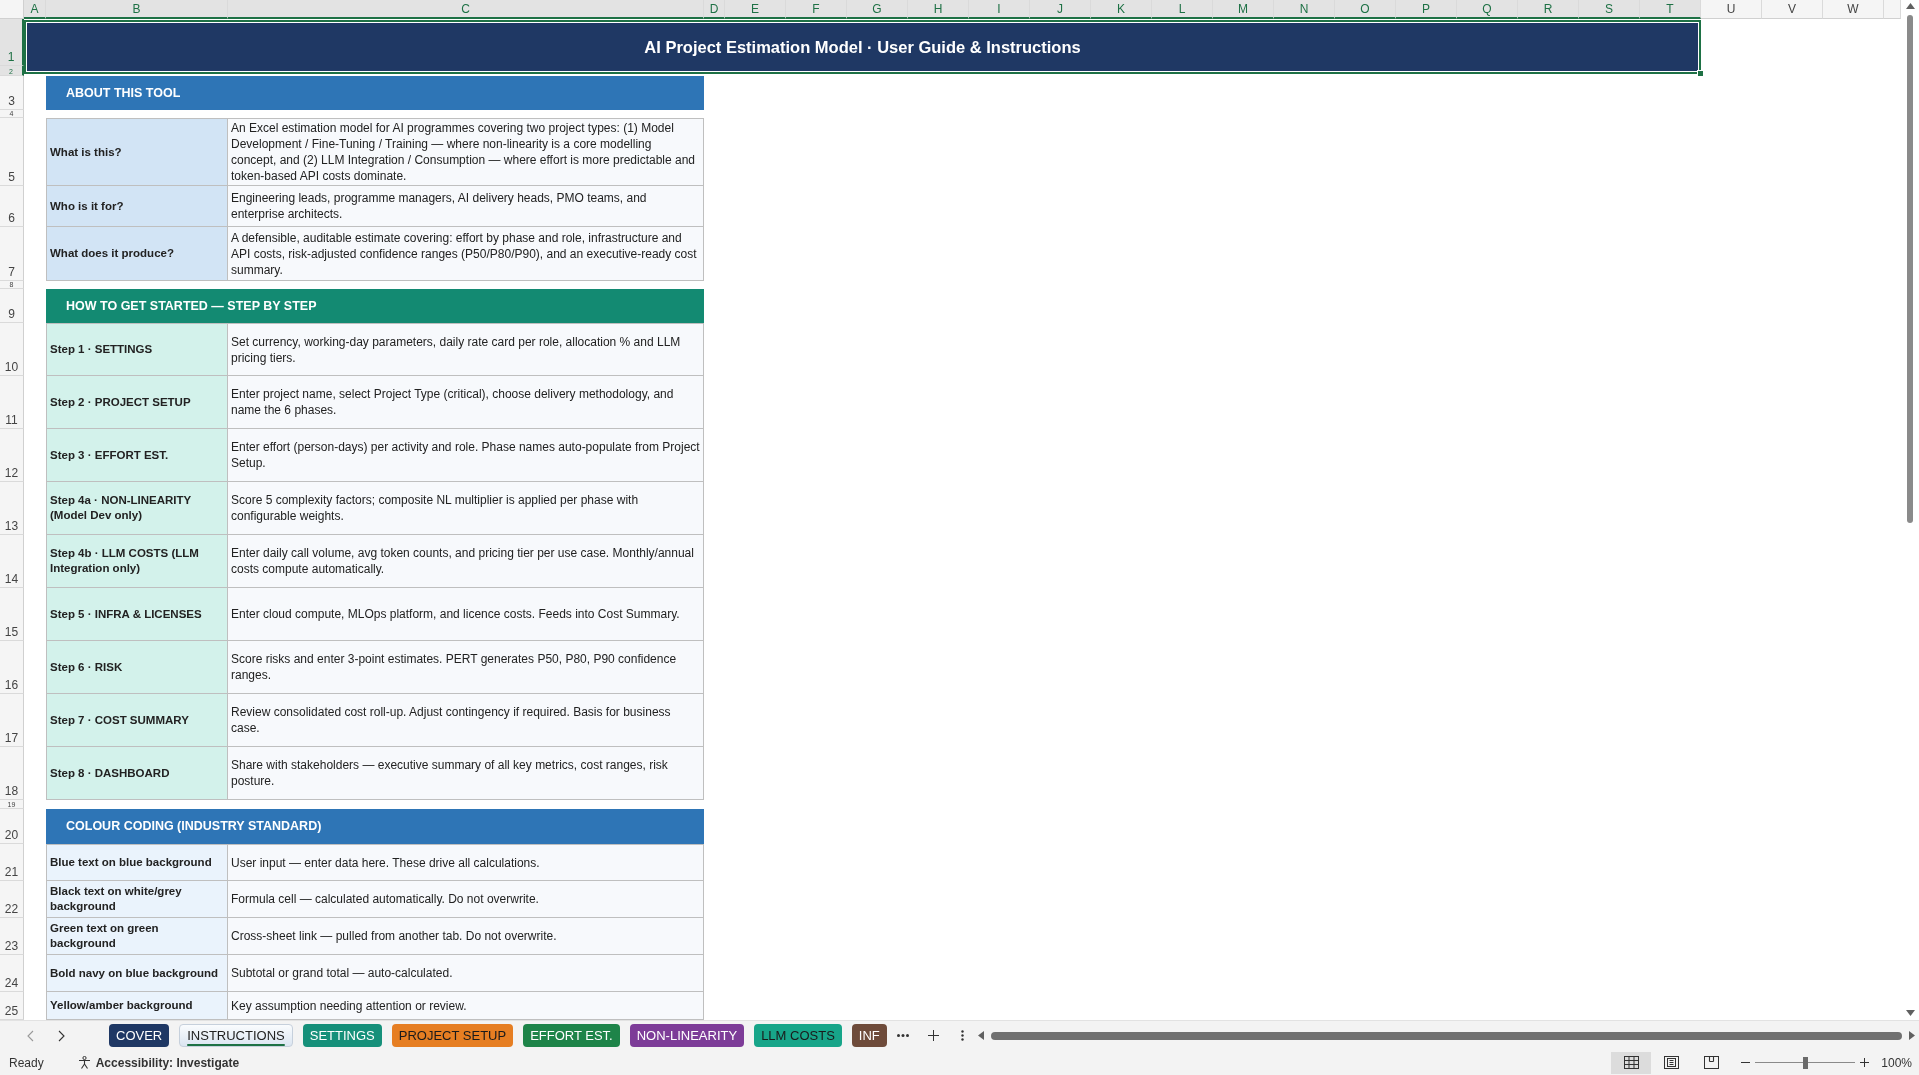 The width and height of the screenshot is (1919, 1075). I want to click on table-cell: What is this?, so click(137, 152).